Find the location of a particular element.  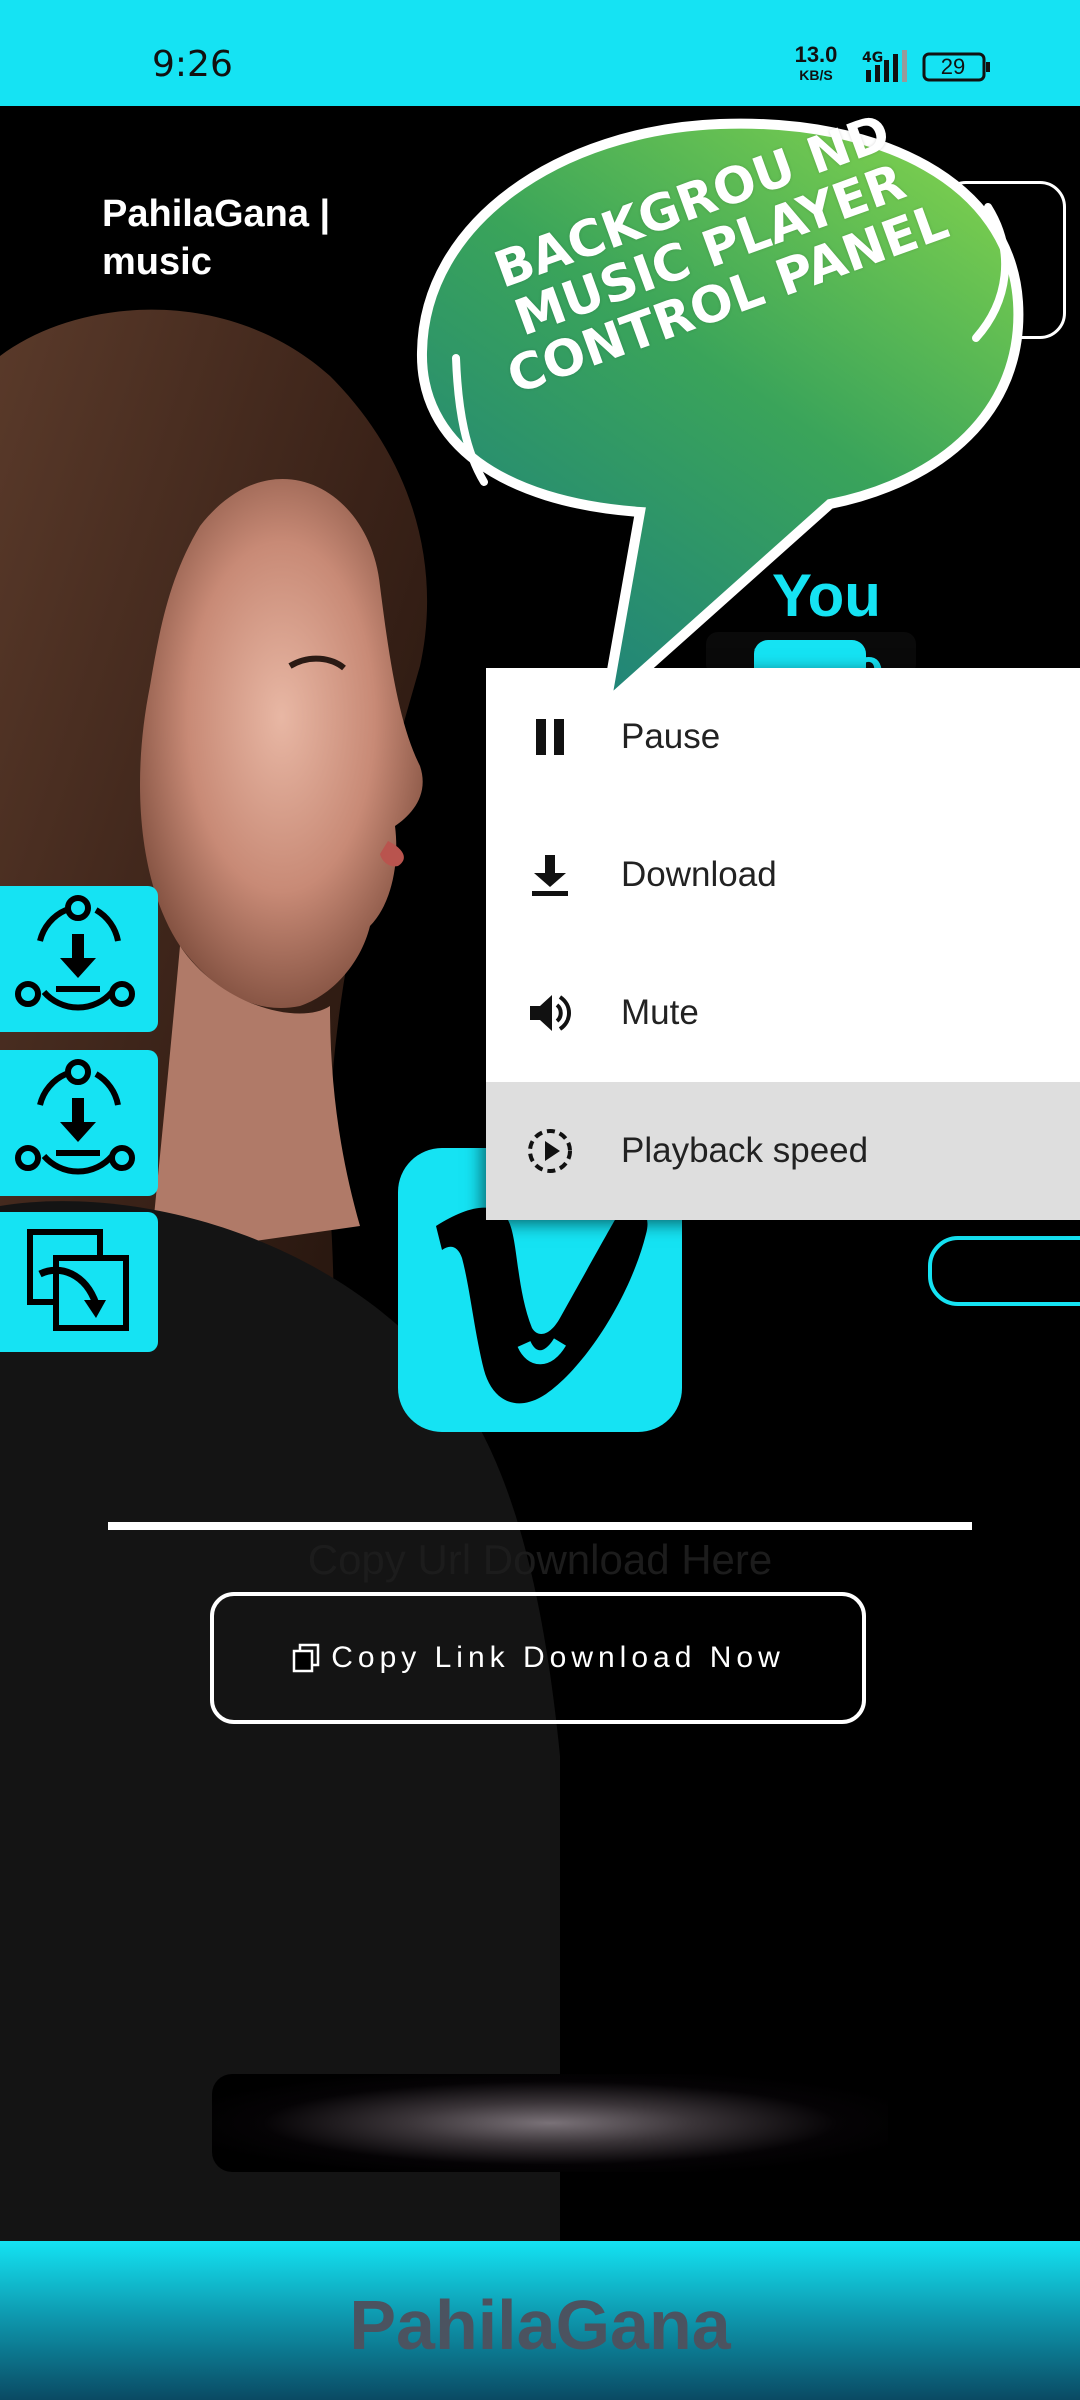

save-to-folder-button is located at coordinates (79, 1282).